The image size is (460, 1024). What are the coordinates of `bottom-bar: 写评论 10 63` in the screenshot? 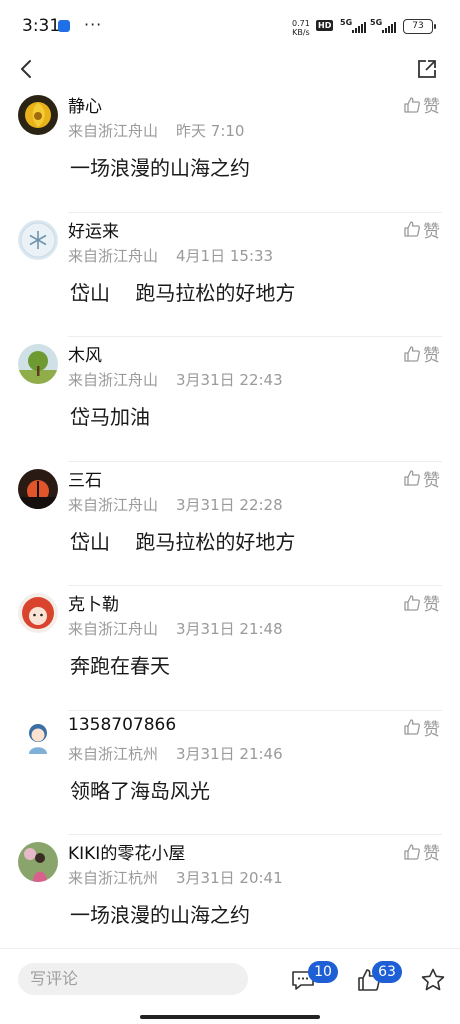 It's located at (230, 986).